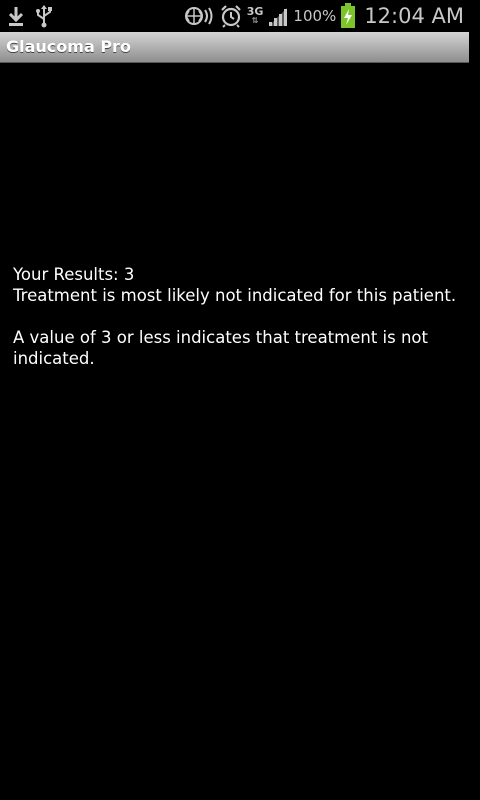 The image size is (480, 800). I want to click on status-bar: 3G ⇅ 100% 12:04 AM, so click(240, 16).